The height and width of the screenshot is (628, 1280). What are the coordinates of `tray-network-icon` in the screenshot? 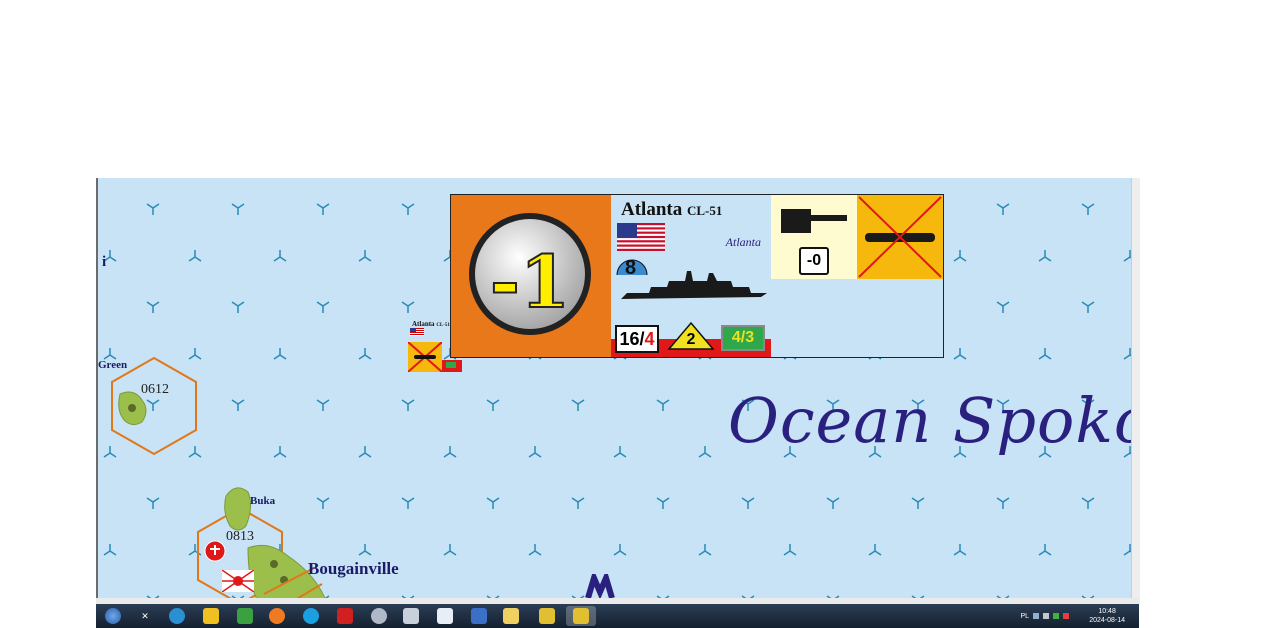 It's located at (1036, 616).